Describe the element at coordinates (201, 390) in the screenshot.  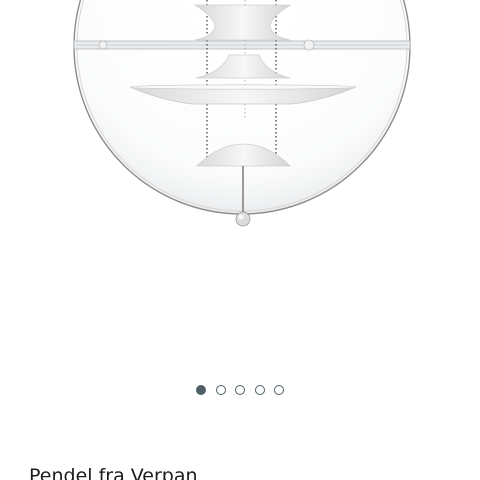
I see `pager-dot-active` at that location.